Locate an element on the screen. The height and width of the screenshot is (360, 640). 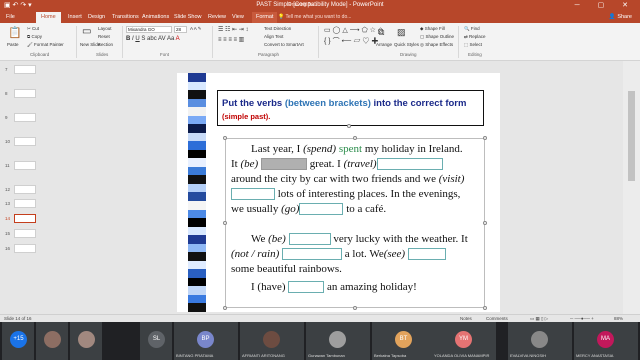
shape-outline-label: Shape Outline is located at coordinates (440, 36).